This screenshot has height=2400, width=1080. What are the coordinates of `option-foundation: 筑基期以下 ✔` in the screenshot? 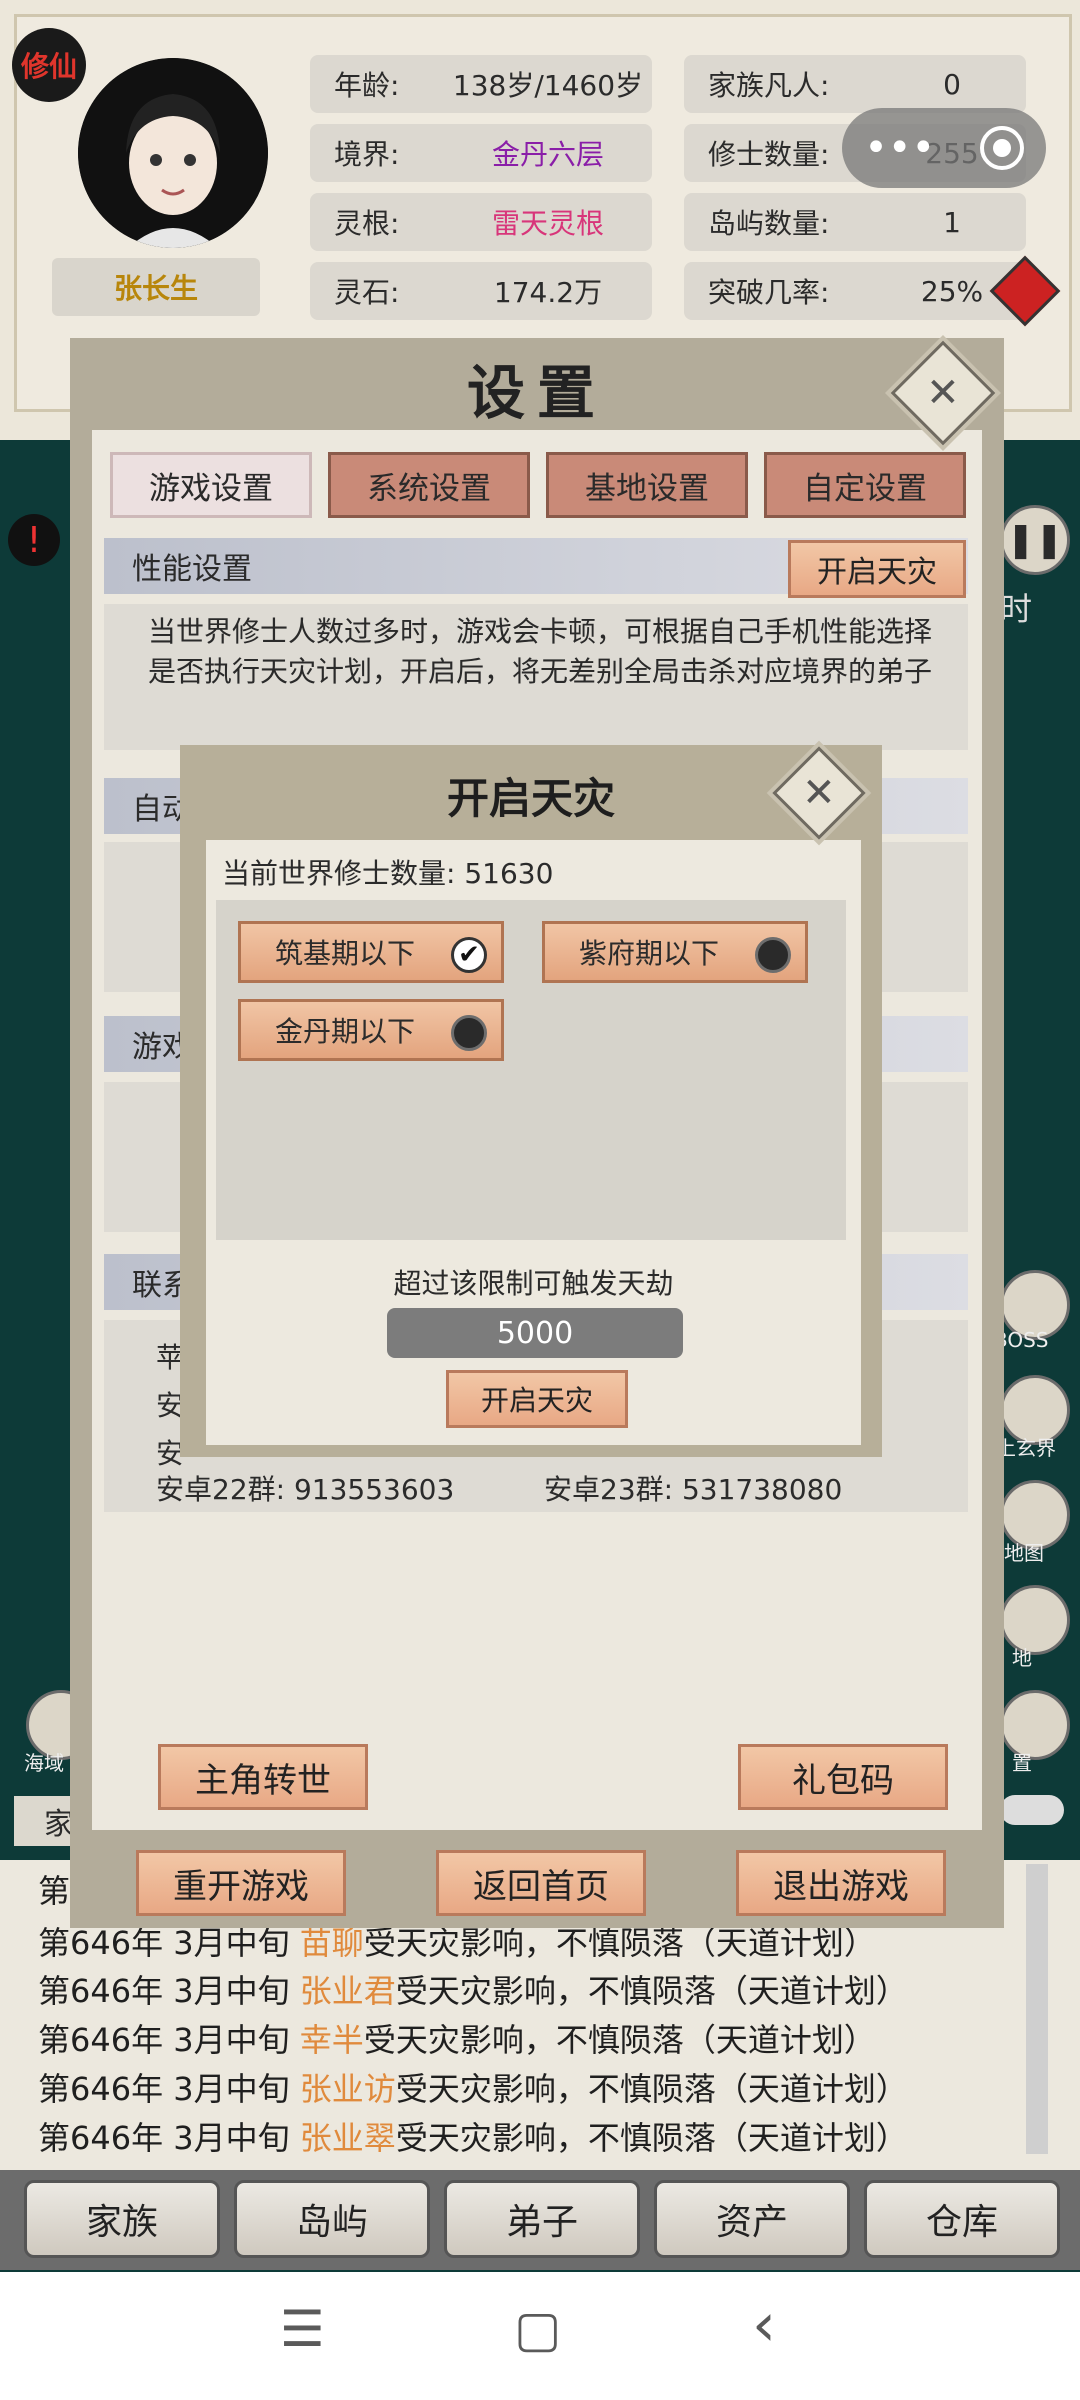 It's located at (371, 952).